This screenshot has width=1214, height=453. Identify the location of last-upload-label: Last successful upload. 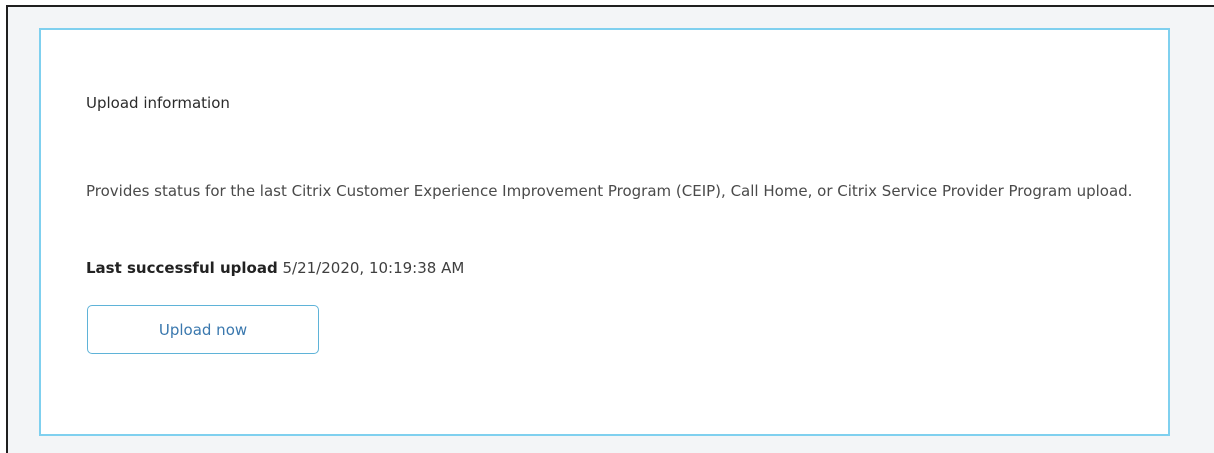
(182, 268).